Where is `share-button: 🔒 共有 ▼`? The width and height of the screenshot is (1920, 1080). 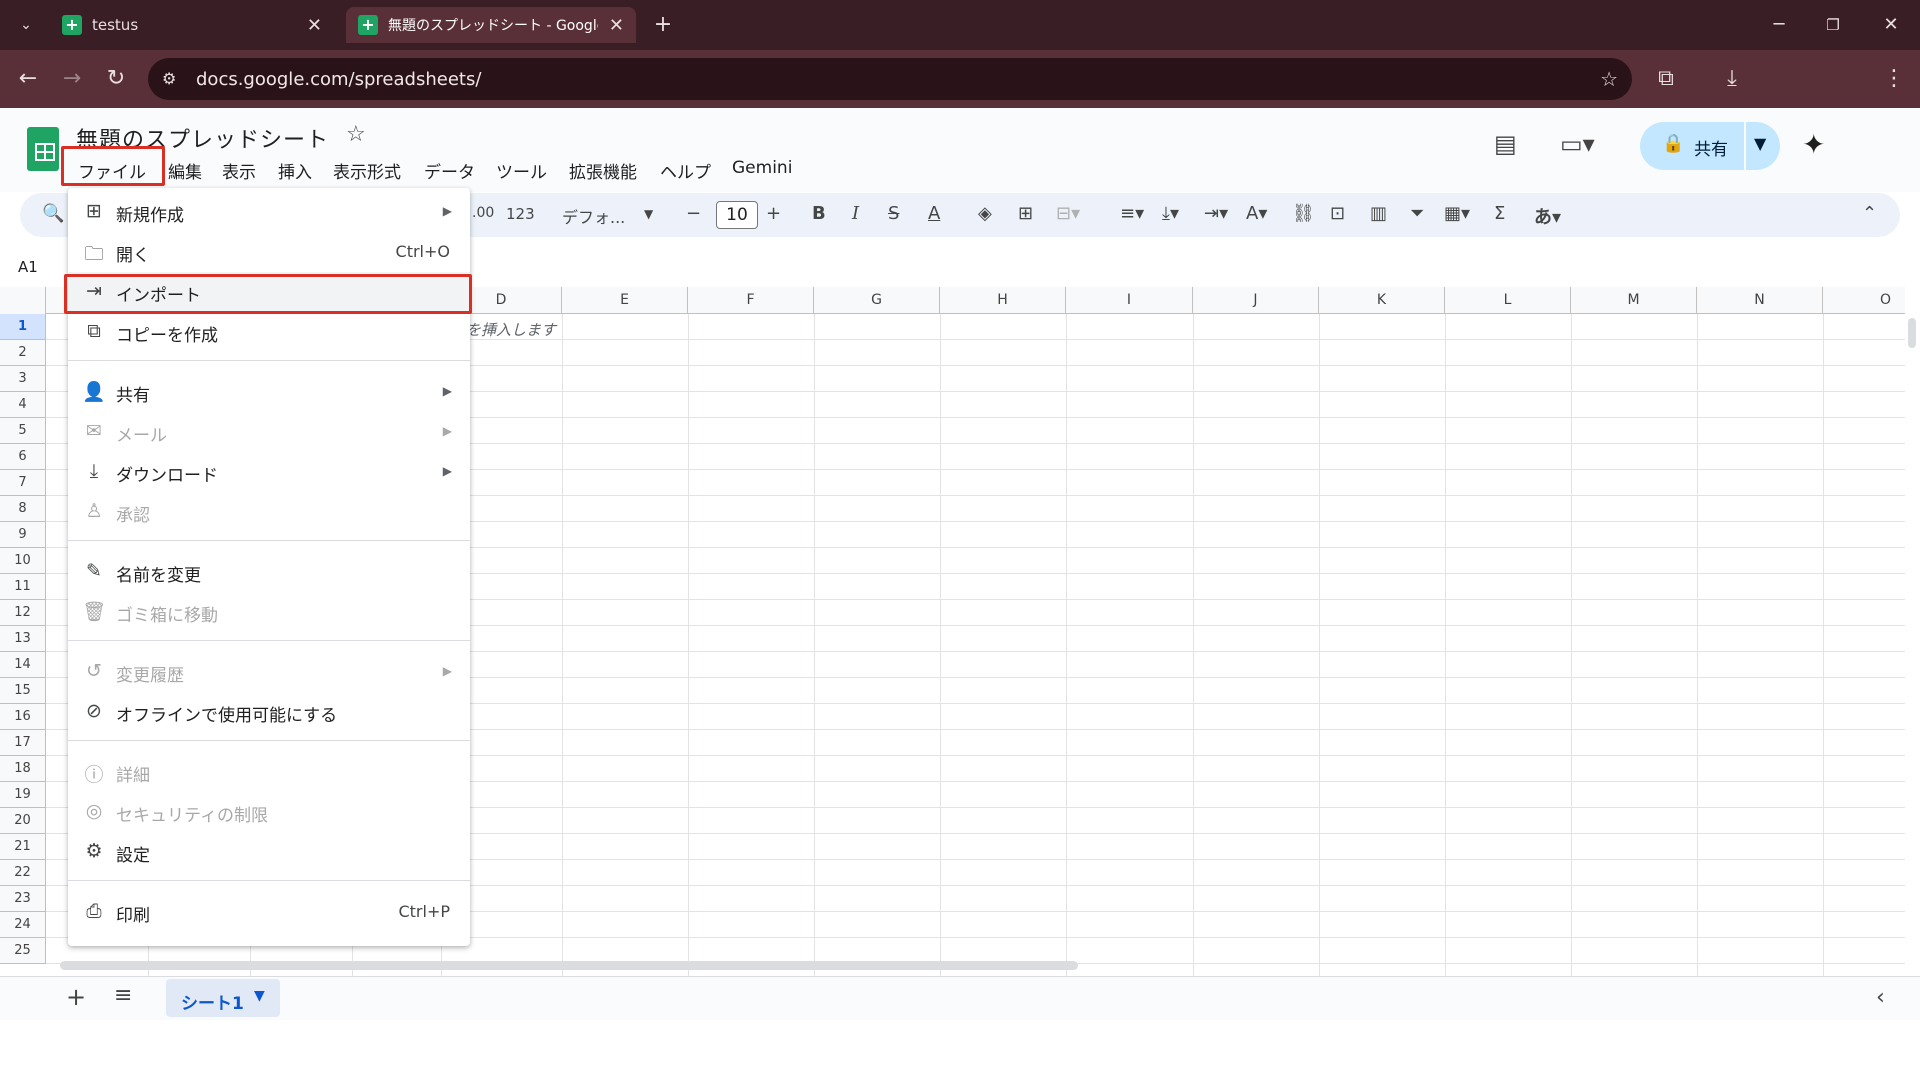
share-button: 🔒 共有 ▼ is located at coordinates (1710, 146).